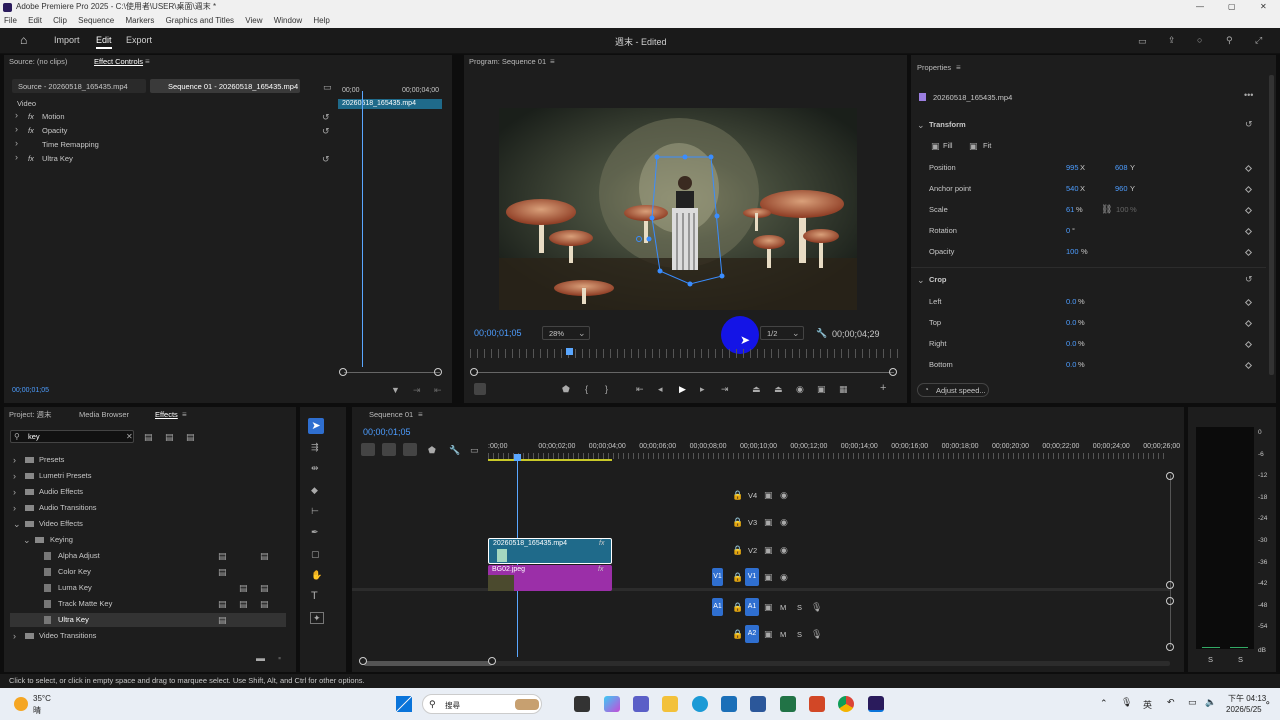  What do you see at coordinates (640, 389) in the screenshot?
I see `go-to-in-icon: ⇤` at bounding box center [640, 389].